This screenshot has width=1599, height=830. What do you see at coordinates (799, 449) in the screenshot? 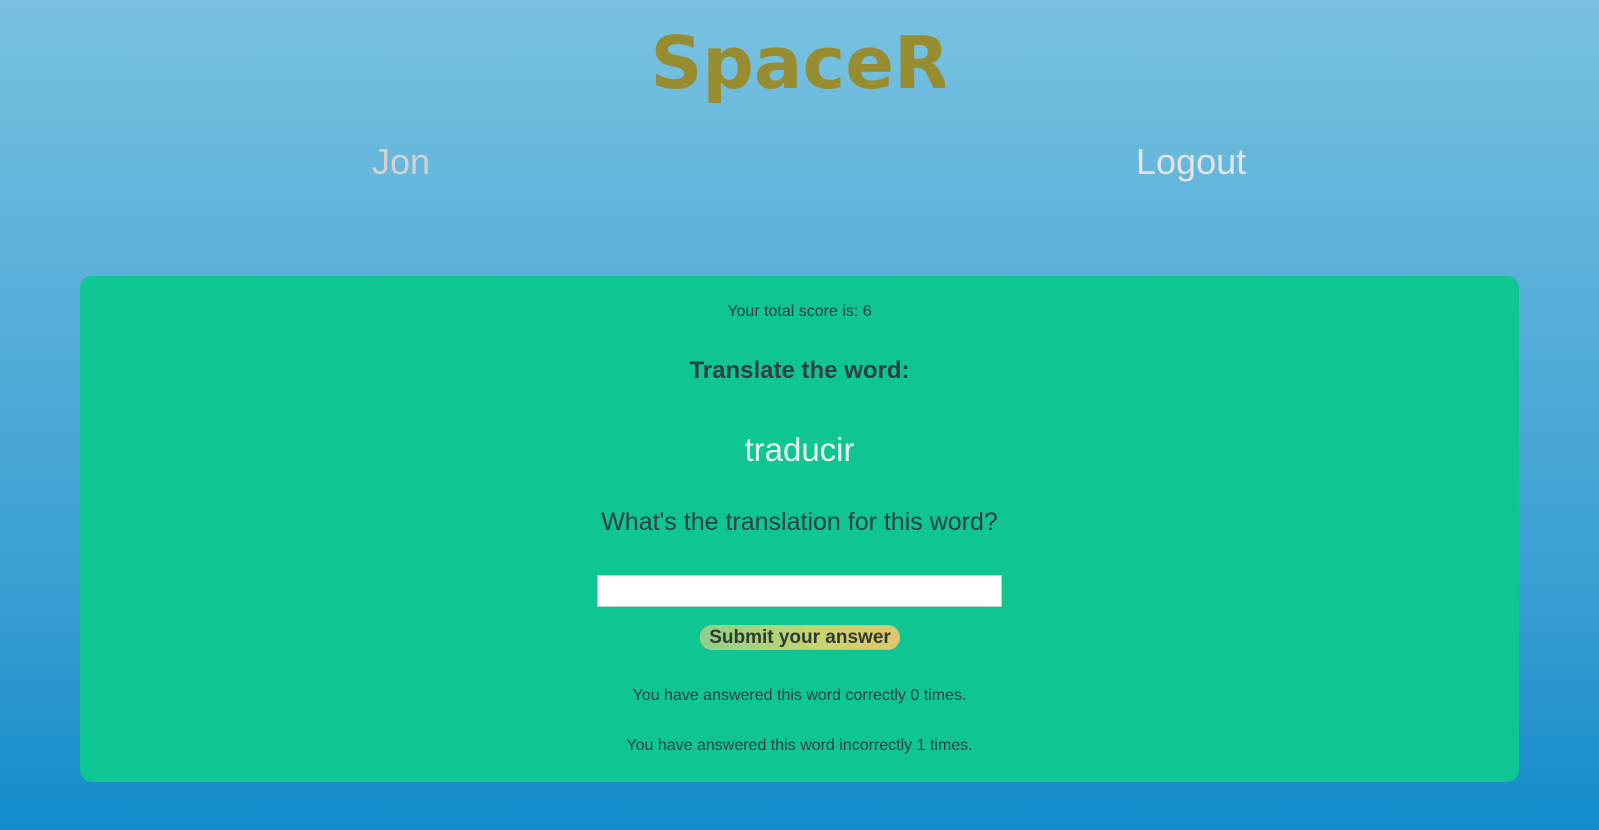
I see `word-to-translate: traducir` at bounding box center [799, 449].